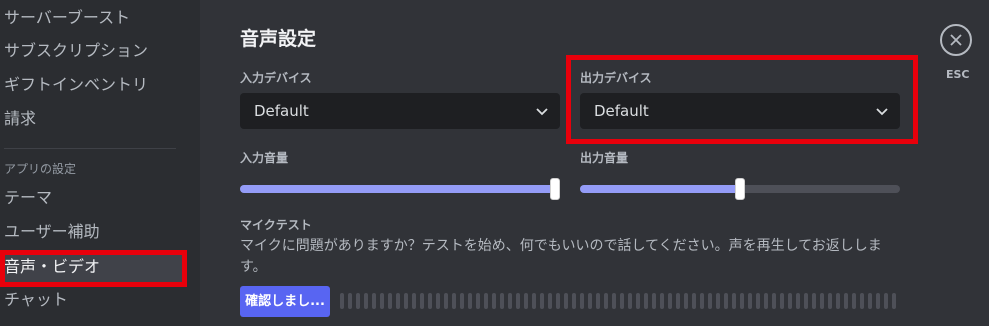 The width and height of the screenshot is (989, 326). I want to click on sidebar-item-chat: チャット, so click(36, 300).